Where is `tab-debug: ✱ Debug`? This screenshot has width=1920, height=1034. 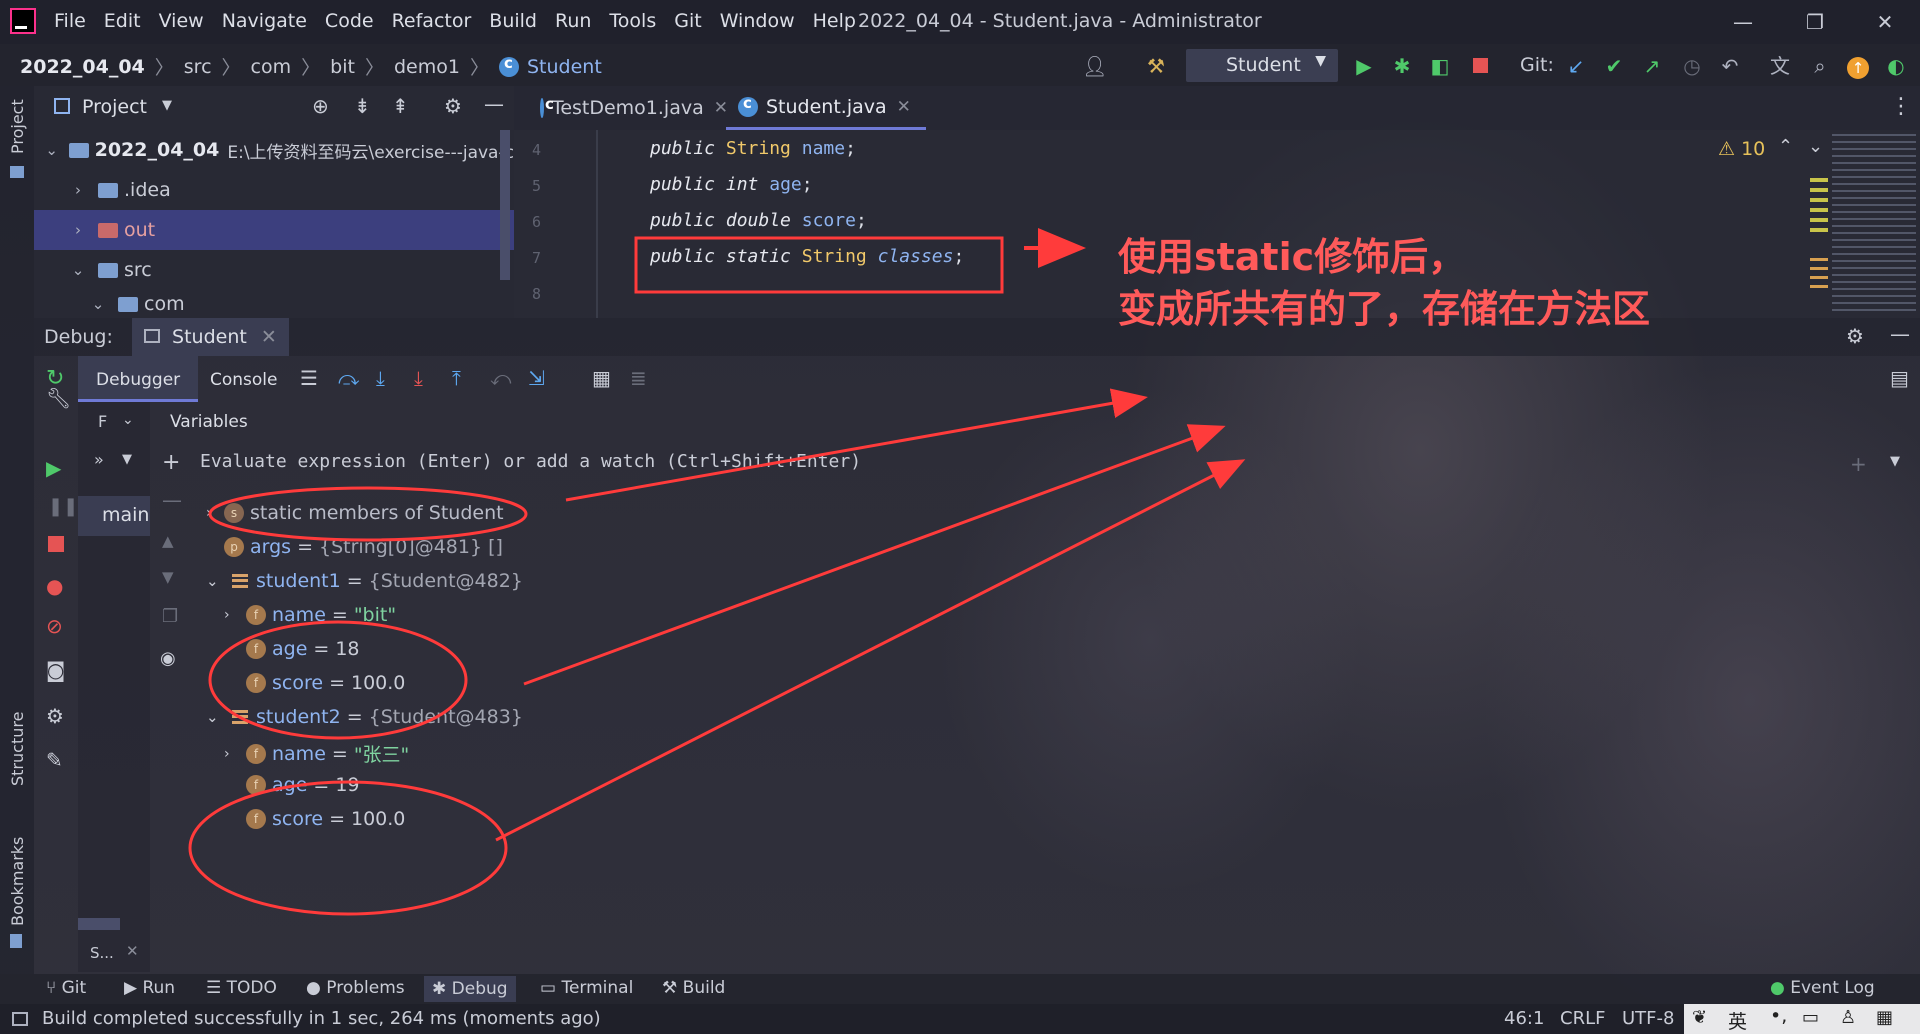 tab-debug: ✱ Debug is located at coordinates (470, 989).